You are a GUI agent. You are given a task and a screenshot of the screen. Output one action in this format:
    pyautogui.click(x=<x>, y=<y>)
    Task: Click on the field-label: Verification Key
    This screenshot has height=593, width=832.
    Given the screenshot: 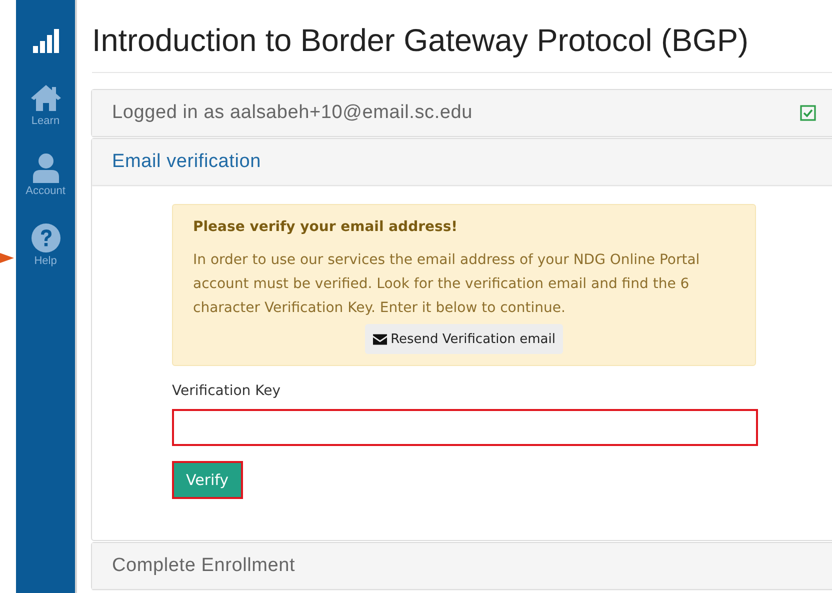 What is the action you would take?
    pyautogui.click(x=226, y=391)
    